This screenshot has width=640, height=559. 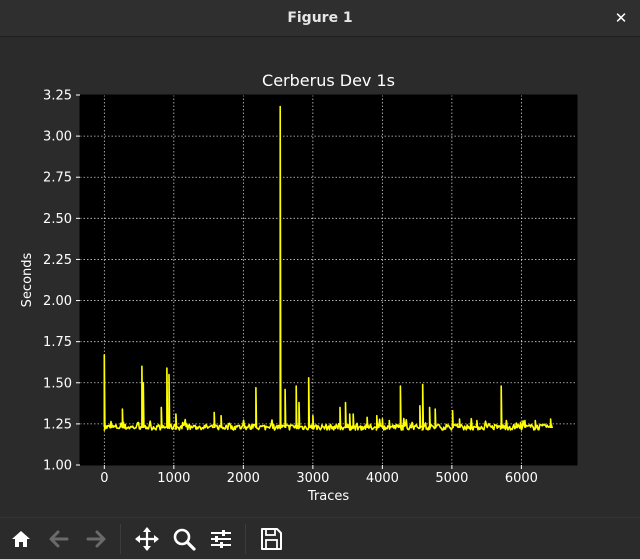 I want to click on navigation-toolbar, so click(x=320, y=538).